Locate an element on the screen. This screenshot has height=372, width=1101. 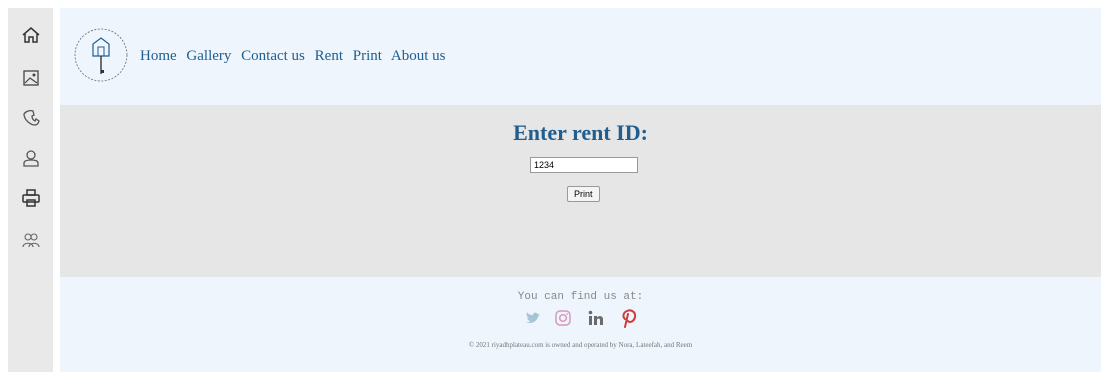
printer-icon is located at coordinates (31, 198).